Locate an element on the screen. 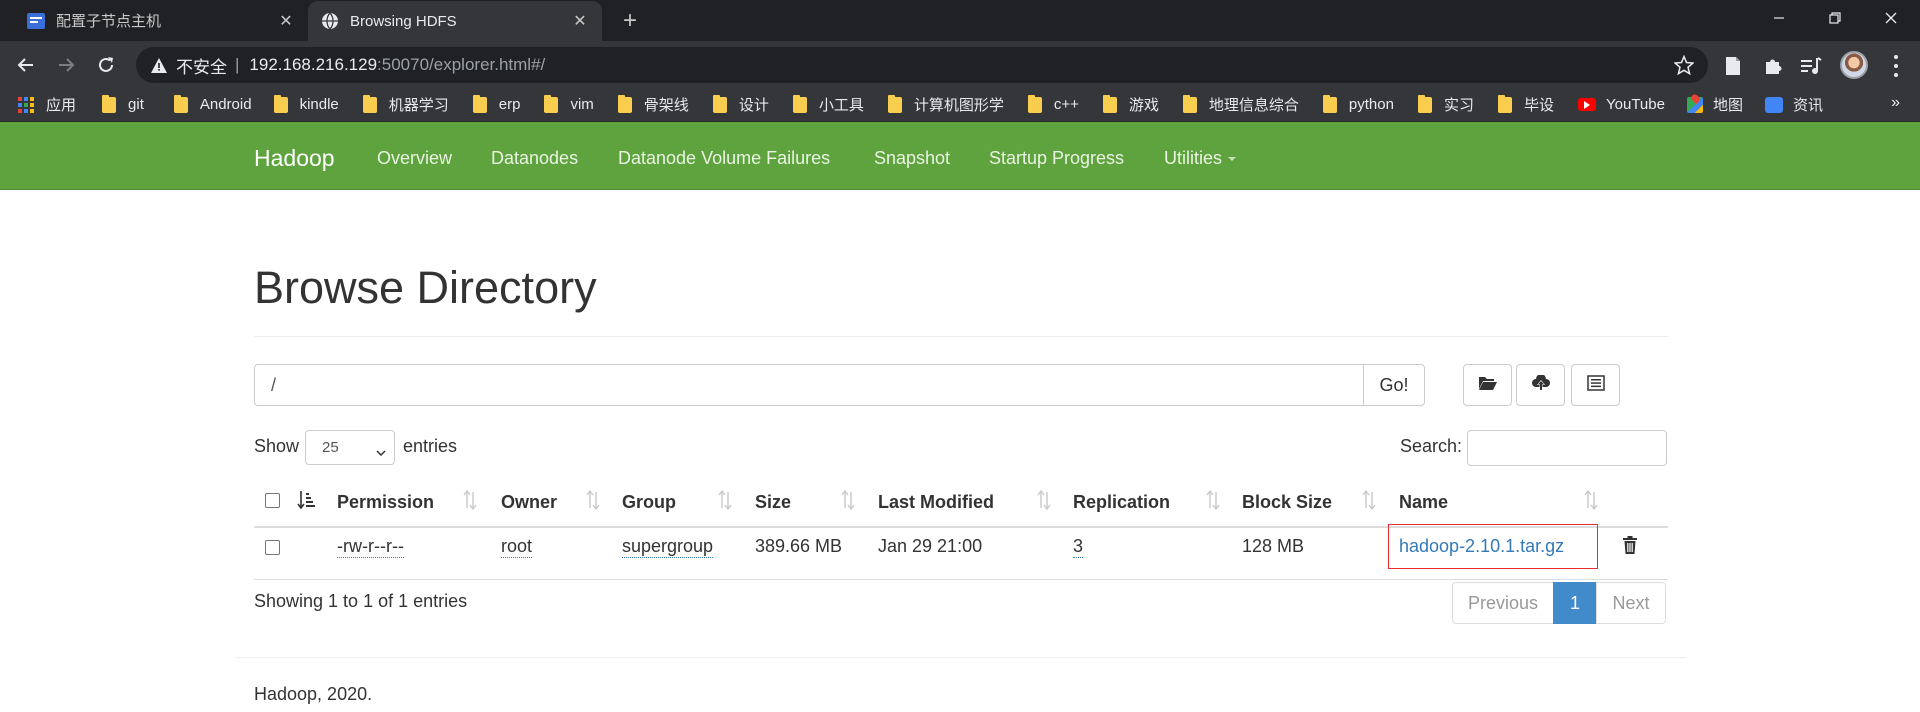 The width and height of the screenshot is (1920, 712). nav-volume-failures: Datanode Volume Failures is located at coordinates (724, 158).